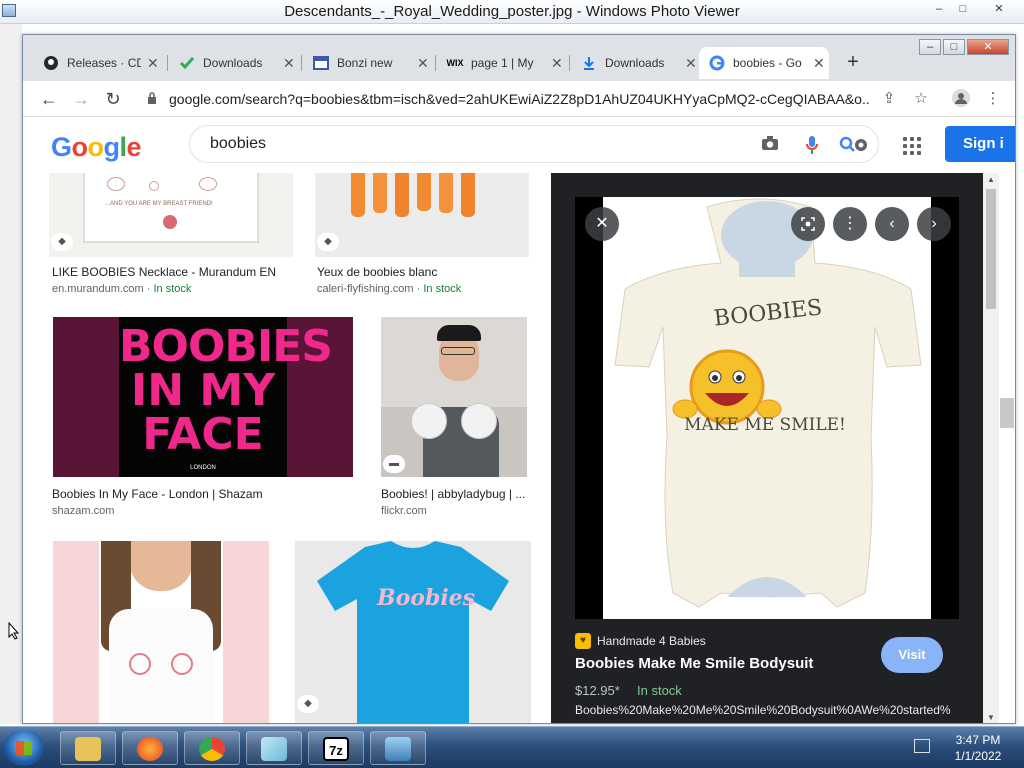 The image size is (1024, 768). What do you see at coordinates (659, 690) in the screenshot?
I see `preview-stock: In stock` at bounding box center [659, 690].